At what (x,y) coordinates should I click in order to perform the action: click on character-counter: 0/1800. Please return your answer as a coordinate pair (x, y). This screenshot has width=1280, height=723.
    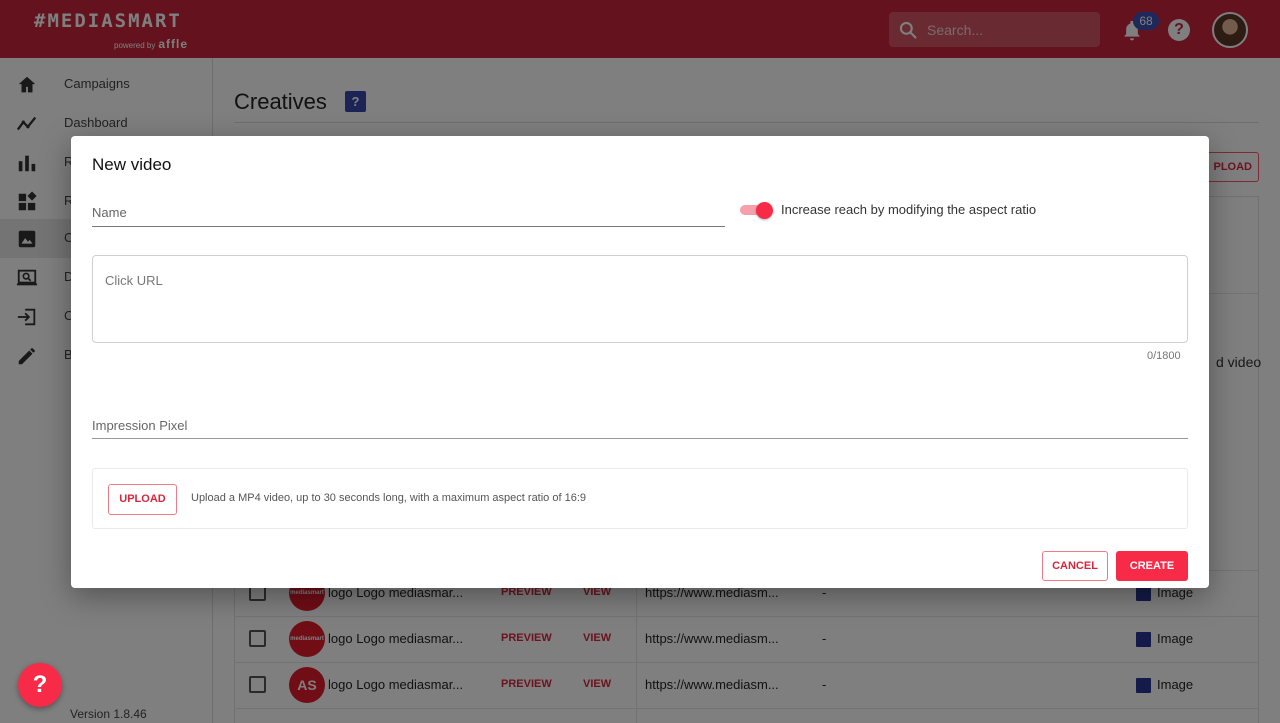
    Looking at the image, I should click on (1164, 356).